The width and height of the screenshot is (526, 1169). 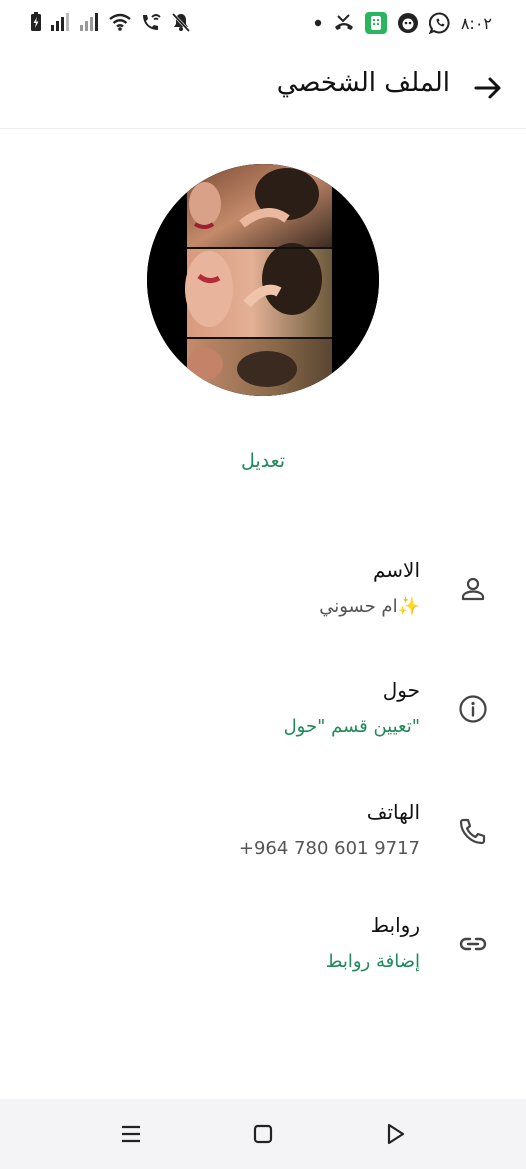 I want to click on back-triangle-icon, so click(x=395, y=1134).